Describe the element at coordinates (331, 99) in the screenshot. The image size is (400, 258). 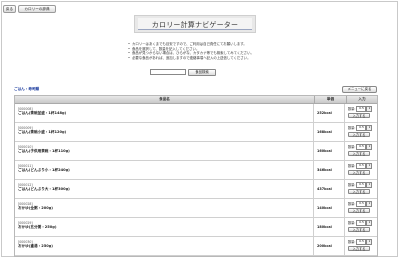
I see `header-calorie: 単価` at that location.